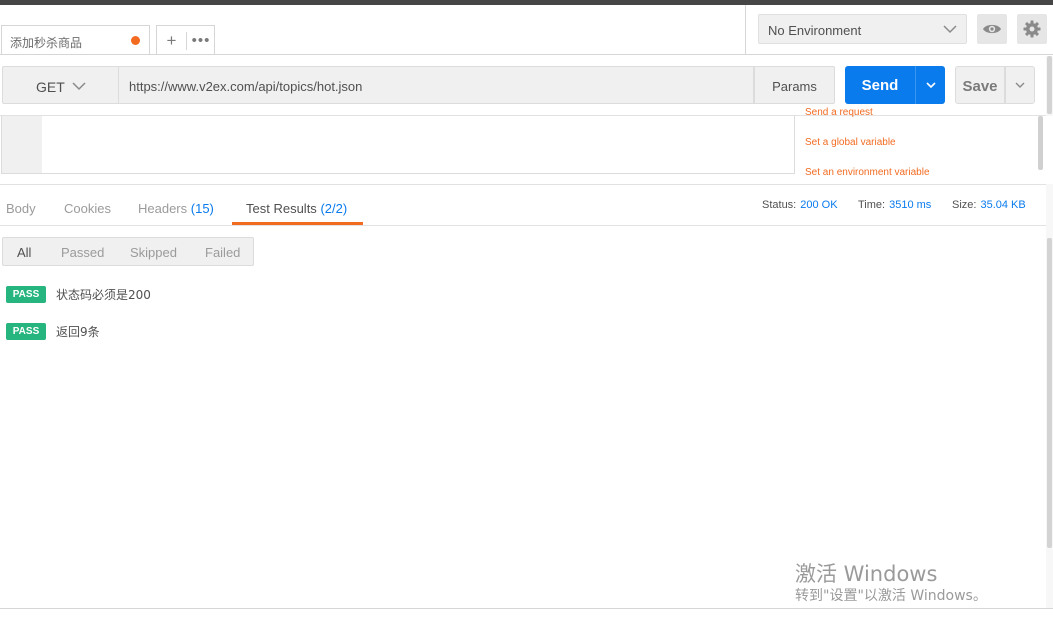 This screenshot has height=617, width=1053. What do you see at coordinates (135, 40) in the screenshot?
I see `unsaved-dot-icon` at bounding box center [135, 40].